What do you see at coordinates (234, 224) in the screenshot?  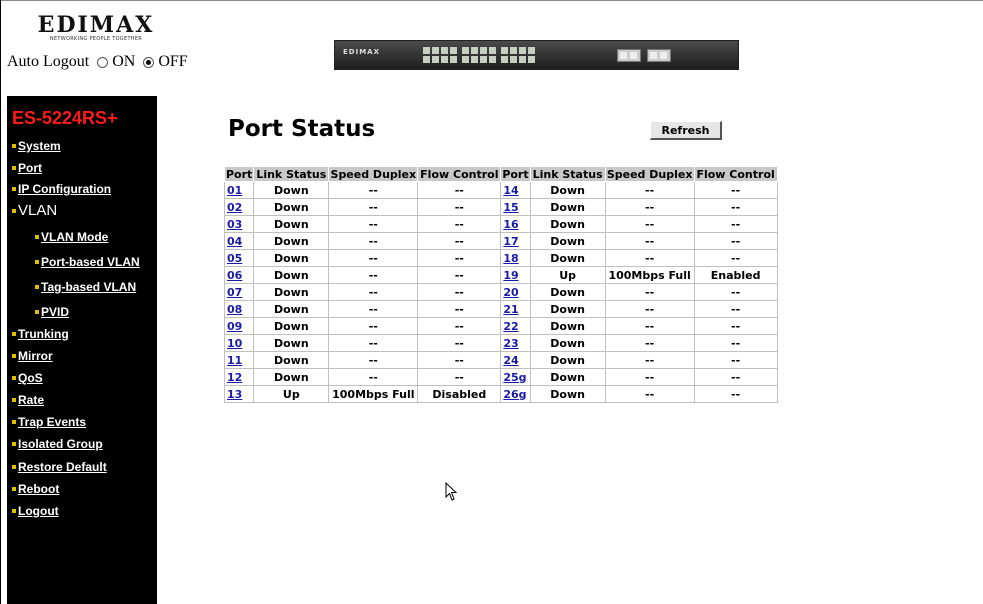 I see `port-link: 03` at bounding box center [234, 224].